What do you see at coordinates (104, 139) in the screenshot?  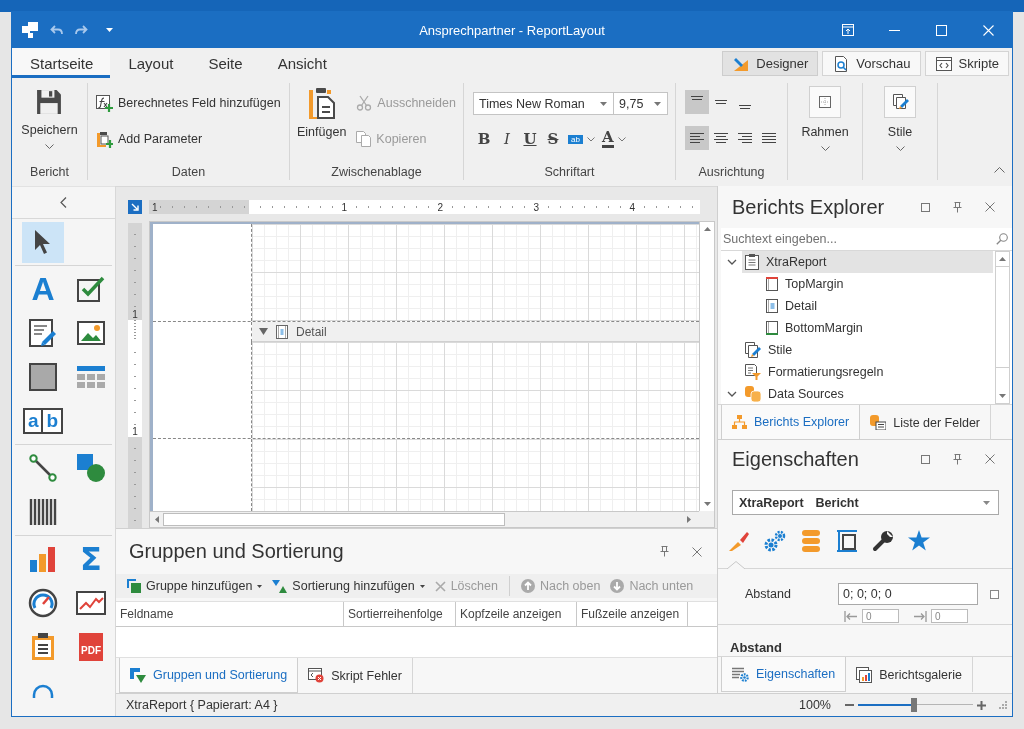 I see `clipboard-plus-icon` at bounding box center [104, 139].